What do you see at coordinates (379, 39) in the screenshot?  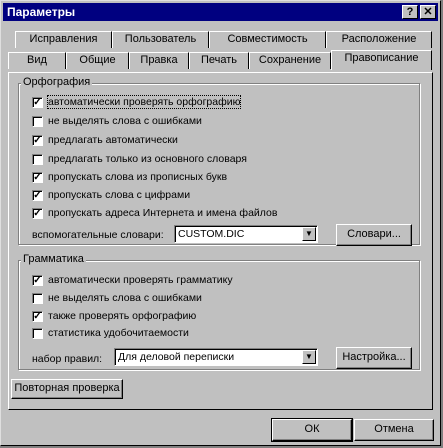 I see `tab-location: Расположение` at bounding box center [379, 39].